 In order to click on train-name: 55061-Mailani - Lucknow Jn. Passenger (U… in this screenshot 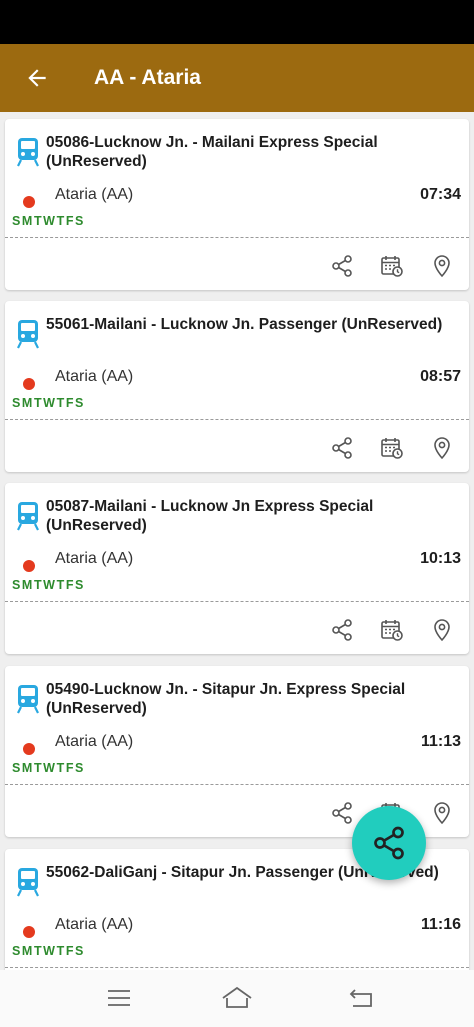, I will do `click(244, 324)`.